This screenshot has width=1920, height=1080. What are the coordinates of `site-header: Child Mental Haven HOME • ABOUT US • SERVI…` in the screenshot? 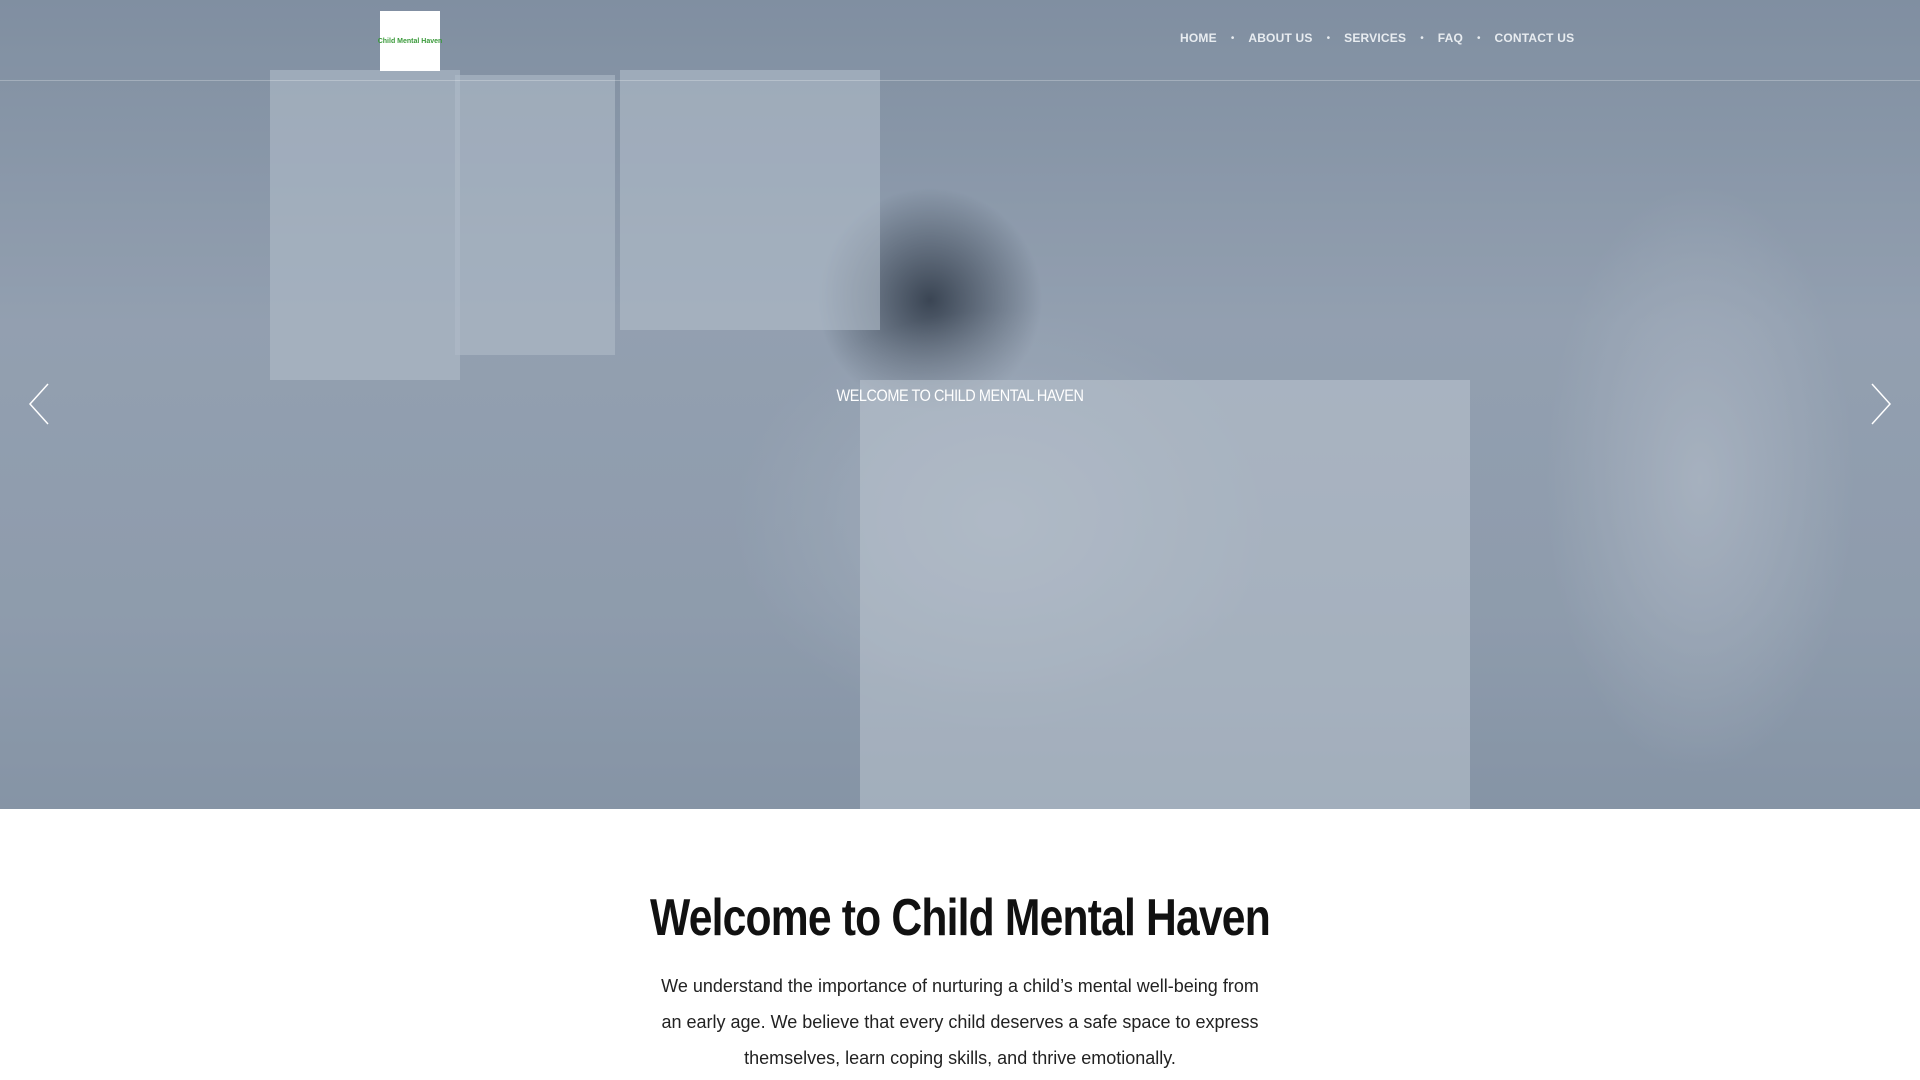 It's located at (960, 40).